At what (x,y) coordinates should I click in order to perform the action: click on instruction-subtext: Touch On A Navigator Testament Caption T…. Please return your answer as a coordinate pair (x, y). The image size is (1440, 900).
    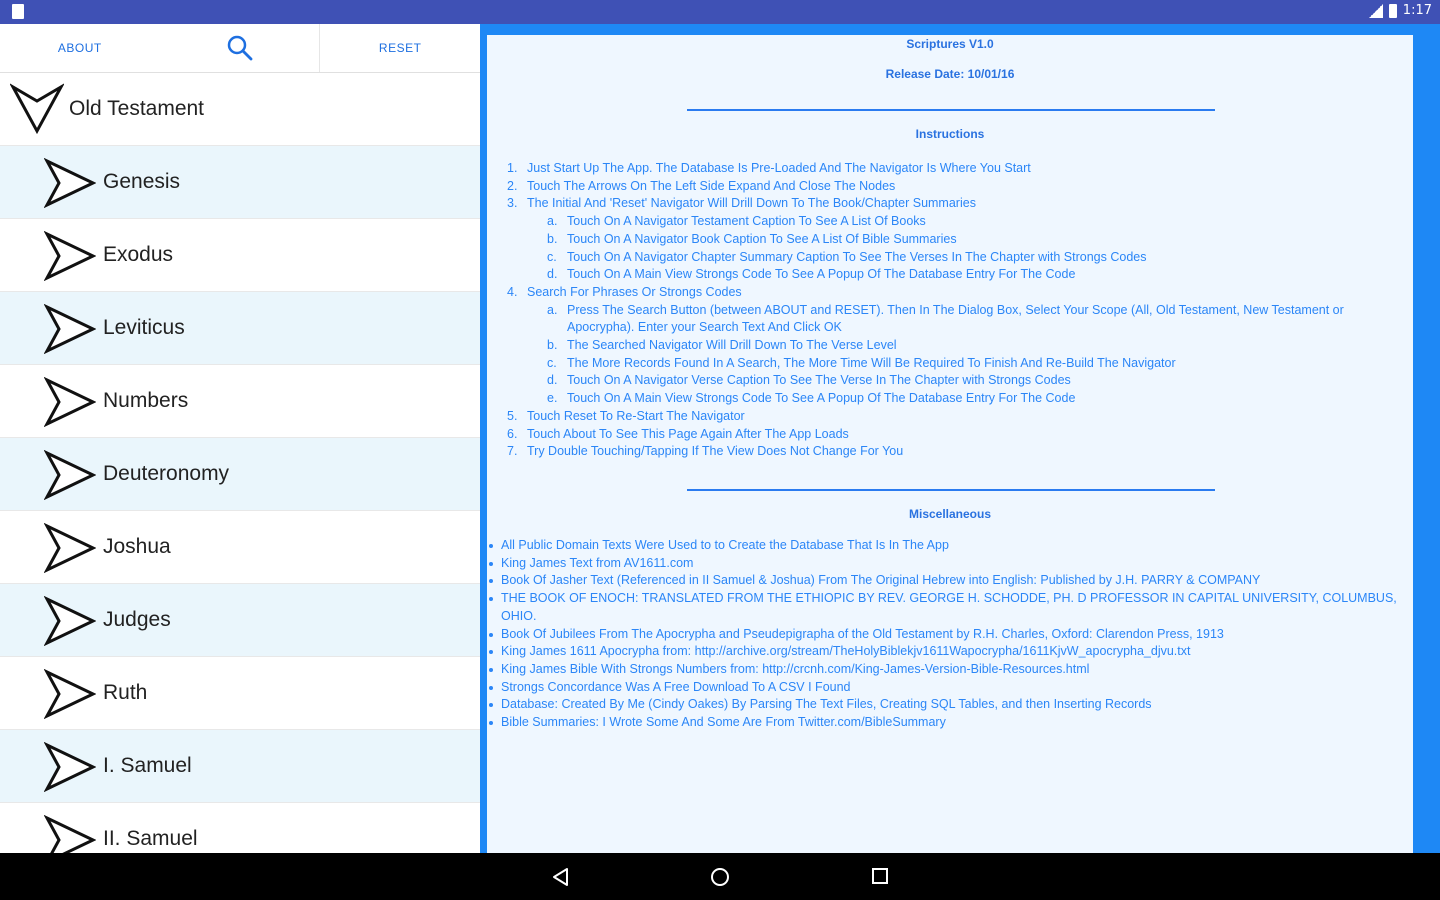
    Looking at the image, I should click on (746, 221).